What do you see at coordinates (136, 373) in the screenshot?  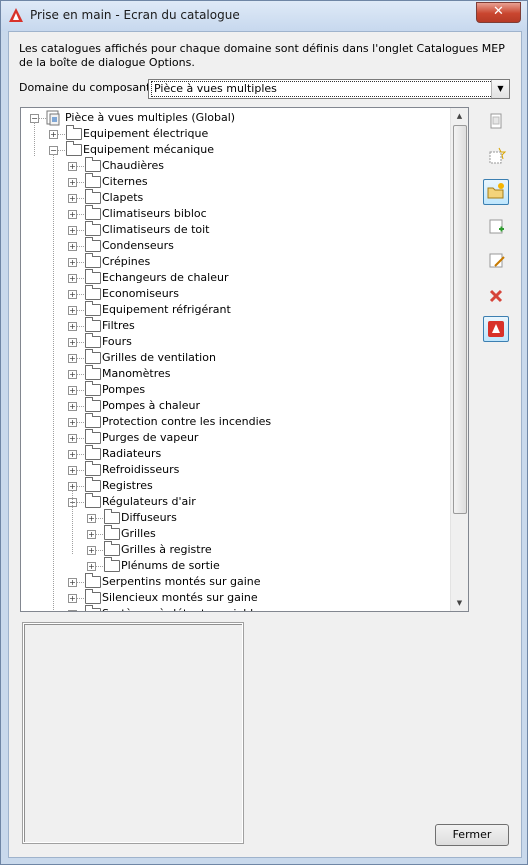 I see `tree-node-label: Manomètres` at bounding box center [136, 373].